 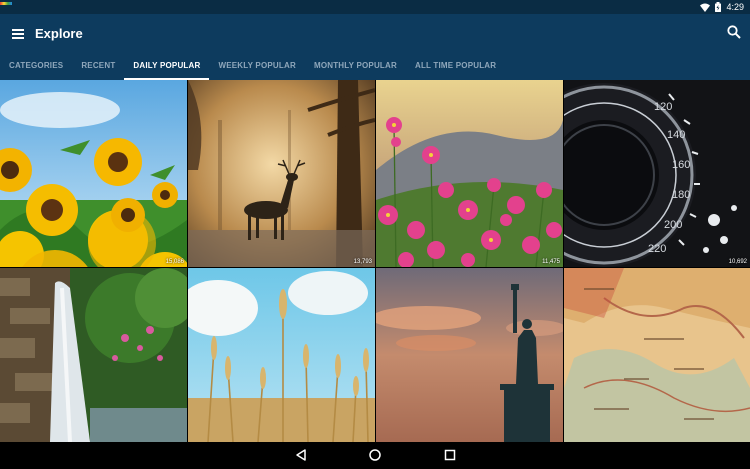 What do you see at coordinates (19, 34) in the screenshot?
I see `menu-icon` at bounding box center [19, 34].